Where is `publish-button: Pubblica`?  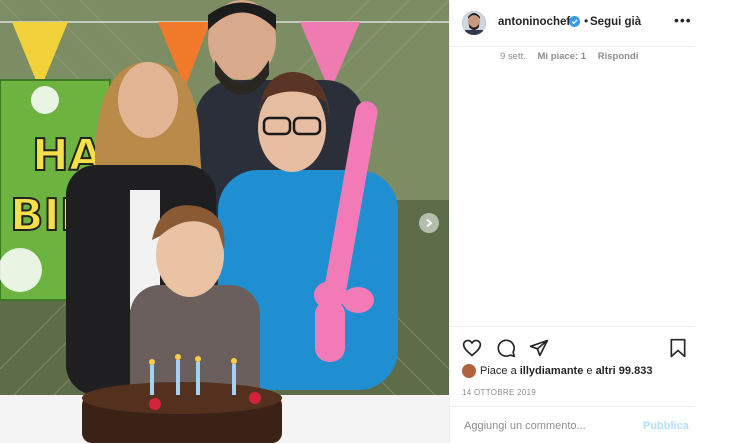 publish-button: Pubblica is located at coordinates (666, 426).